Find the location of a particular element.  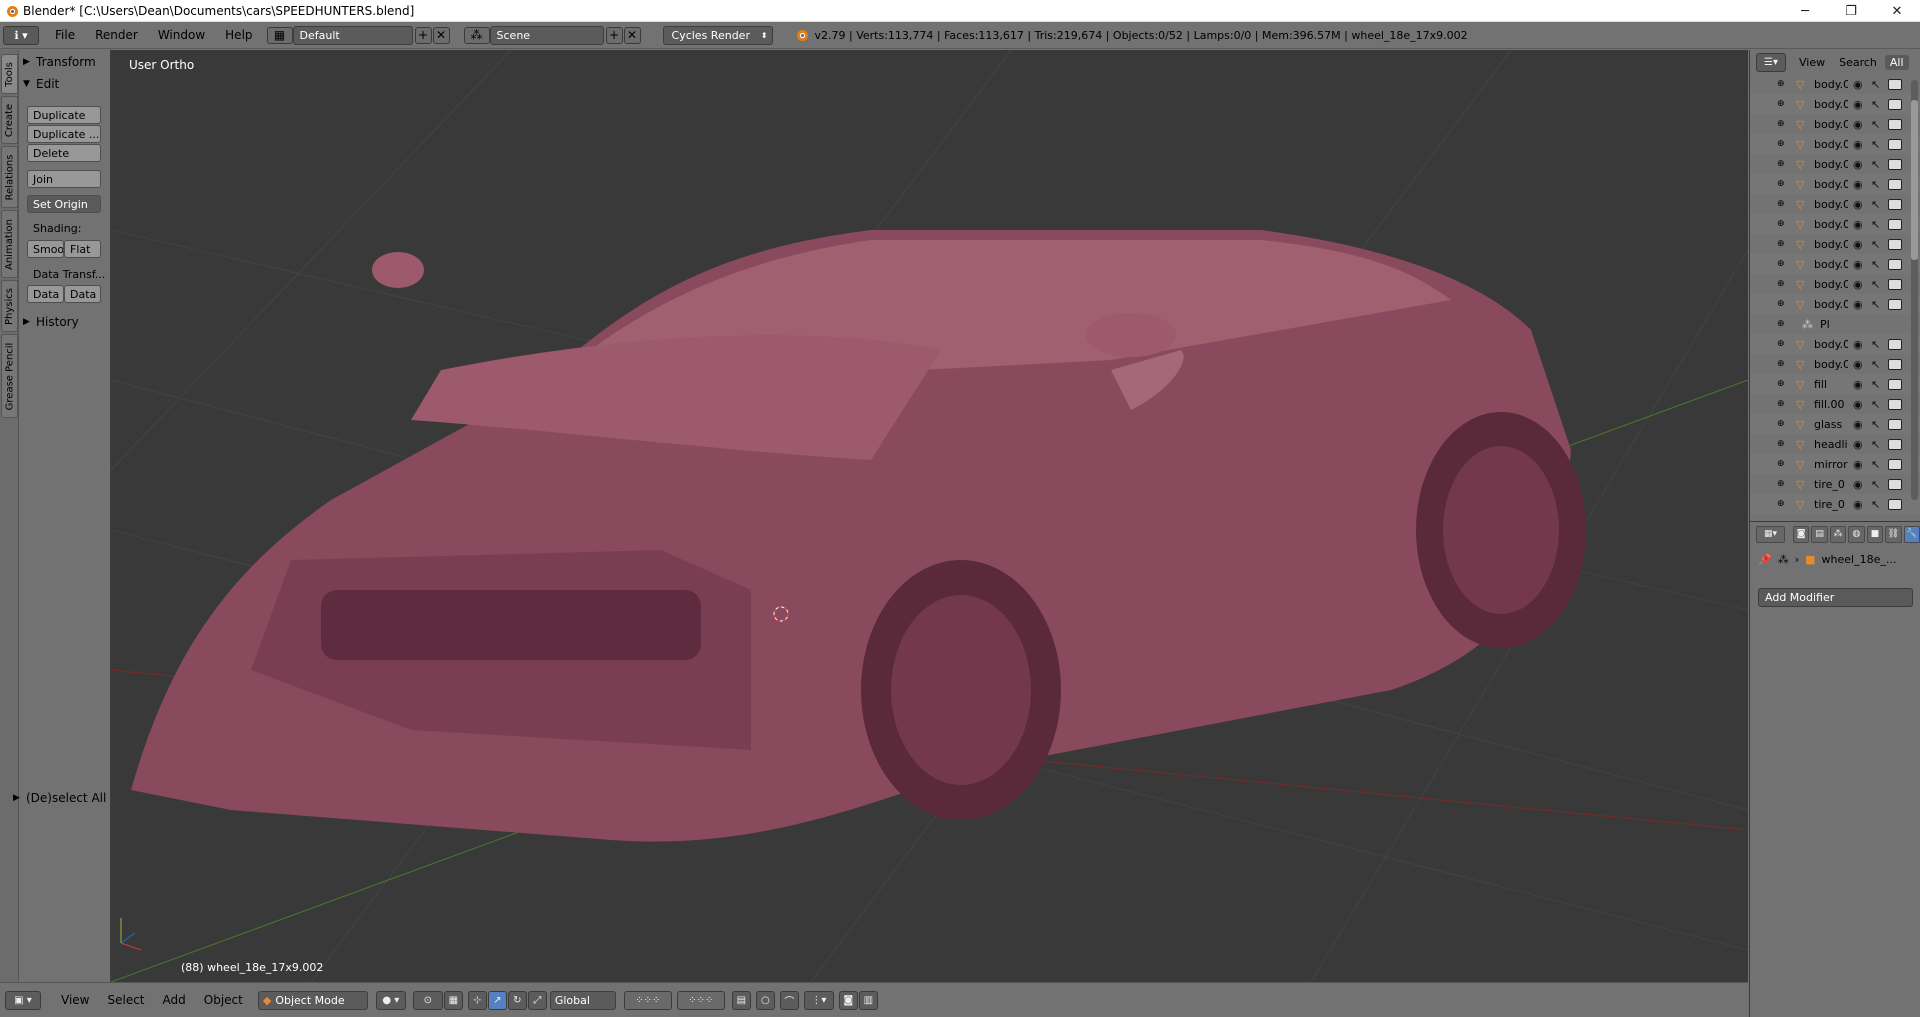

menu-window: Window is located at coordinates (181, 35).